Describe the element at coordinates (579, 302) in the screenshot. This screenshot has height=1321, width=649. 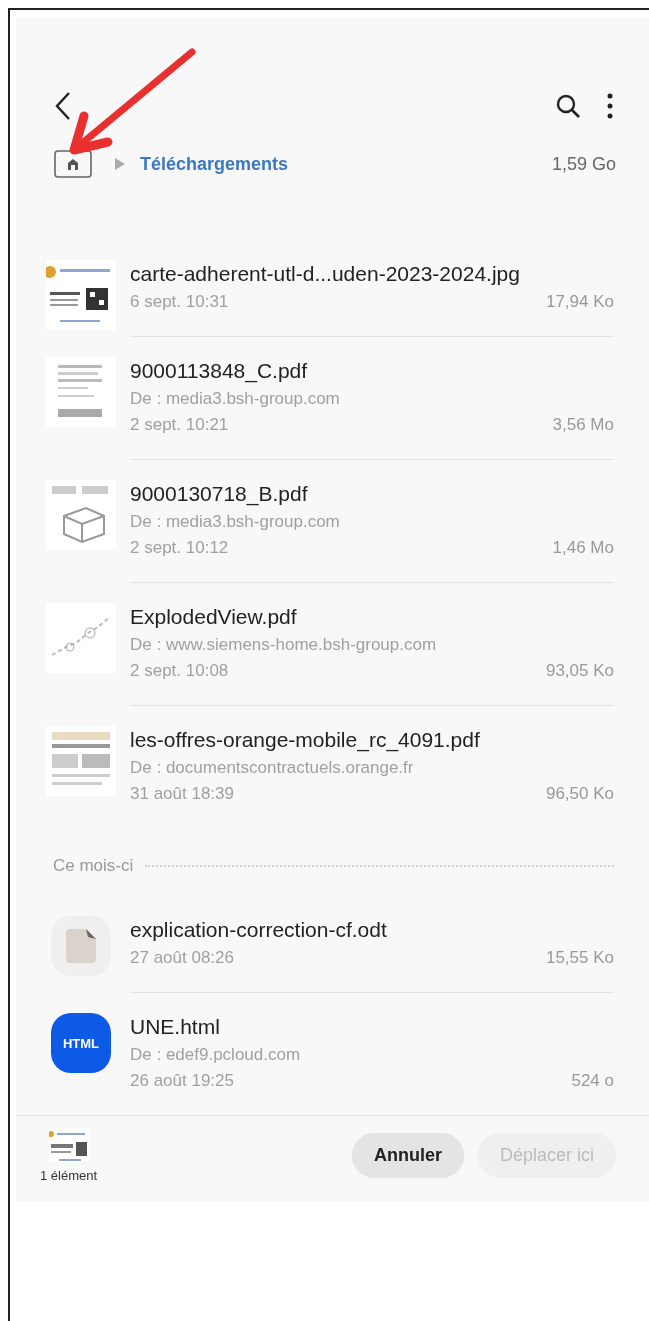
I see `file-size: 17,94 Ko` at that location.